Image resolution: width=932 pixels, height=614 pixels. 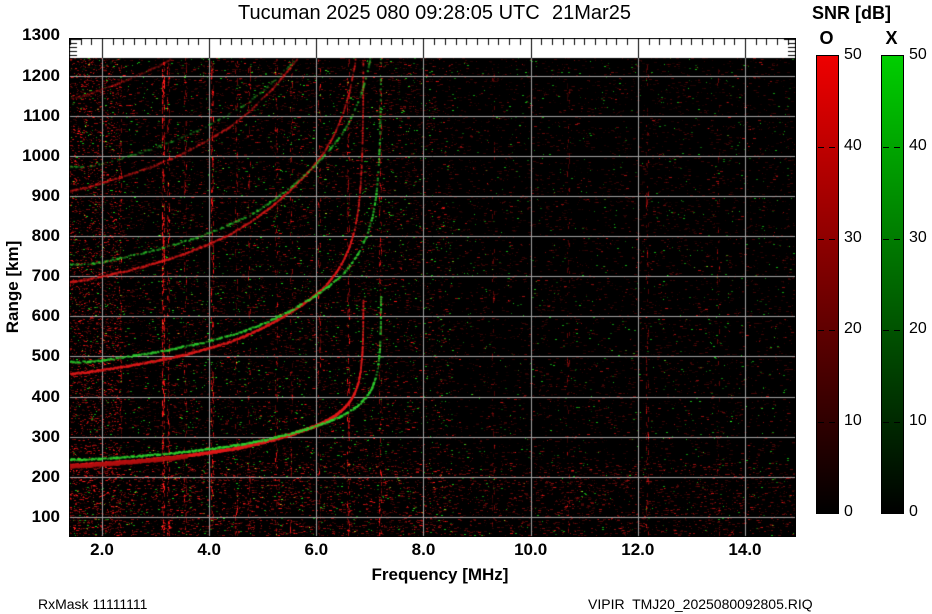 I want to click on y-tick-label: 1000, so click(x=41, y=155).